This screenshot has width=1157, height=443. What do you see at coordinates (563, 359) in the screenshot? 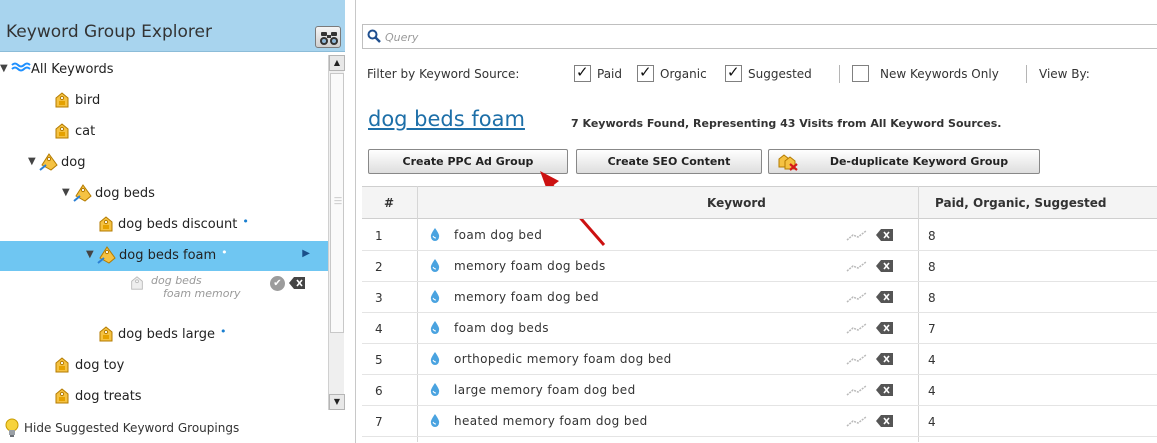
I see `keyword-text: orthopedic memory foam dog bed` at bounding box center [563, 359].